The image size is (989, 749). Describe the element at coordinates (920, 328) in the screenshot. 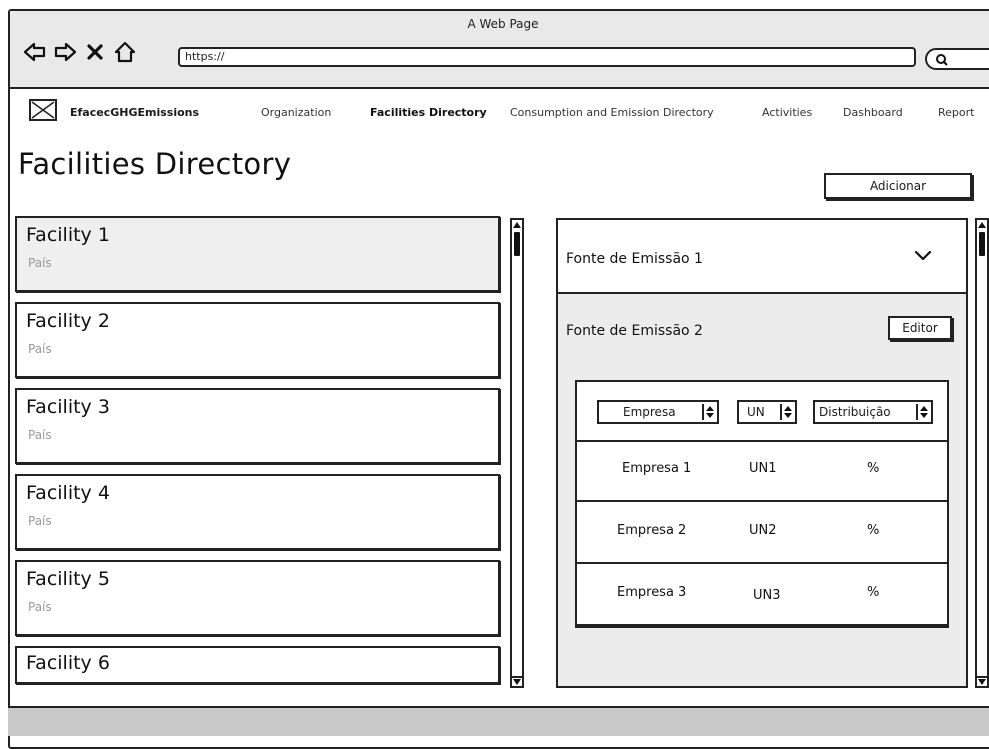

I see `edit-button: Editor` at that location.